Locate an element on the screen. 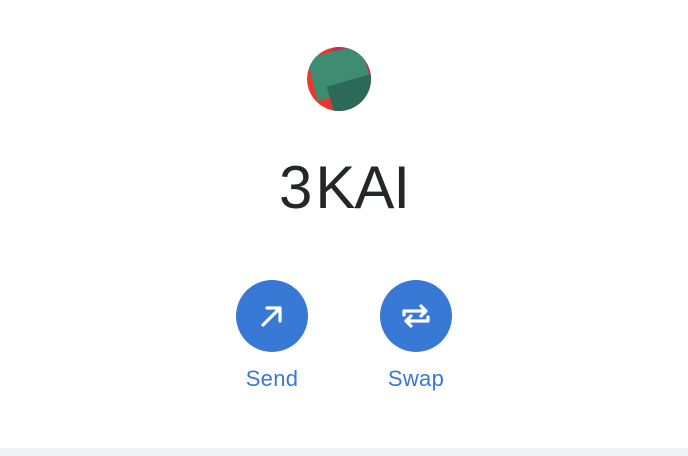 This screenshot has width=688, height=456. bottom-divider is located at coordinates (344, 452).